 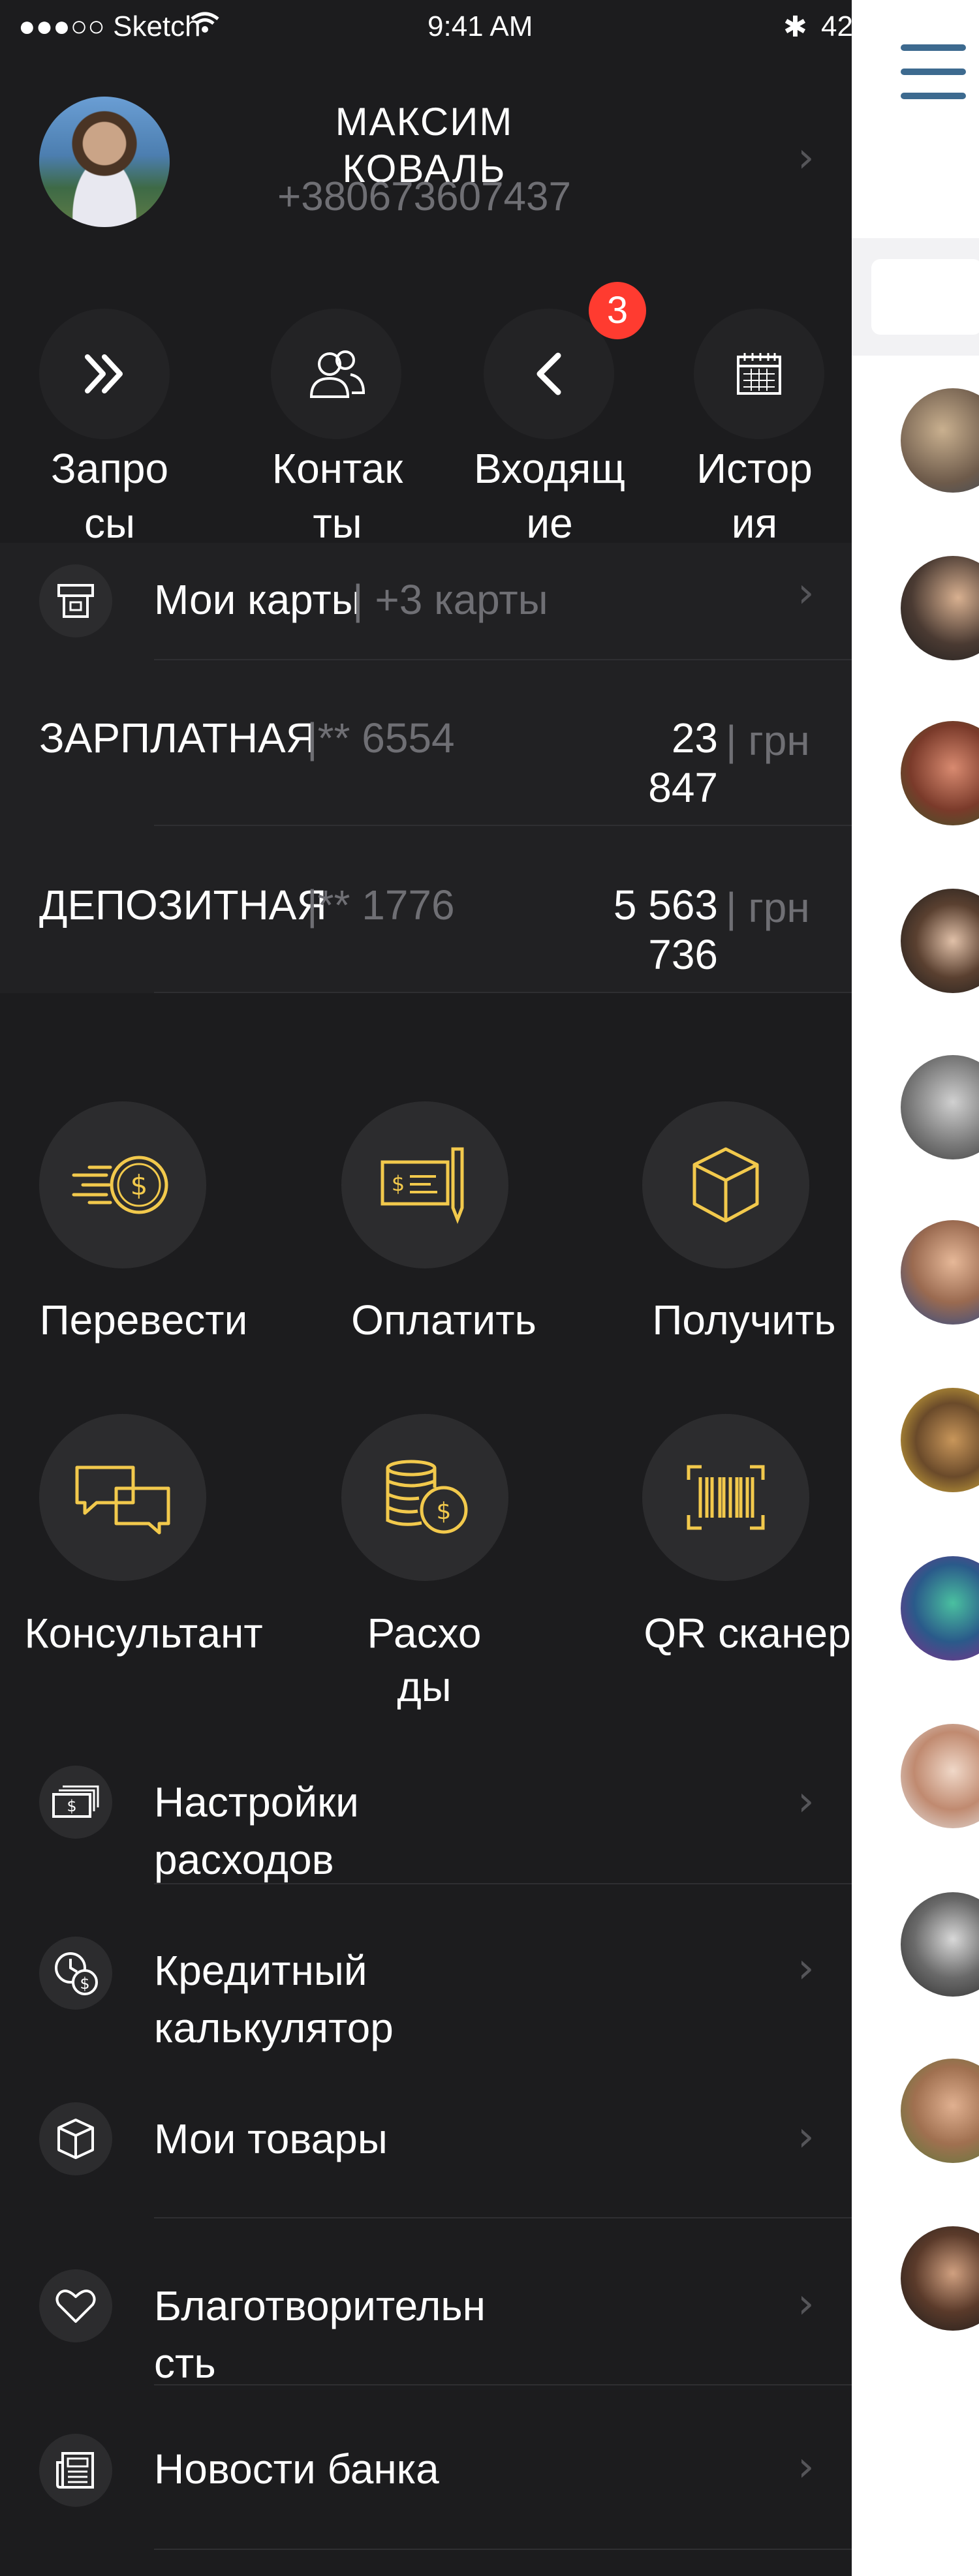 What do you see at coordinates (296, 2469) in the screenshot?
I see `menu-label: Новости банка` at bounding box center [296, 2469].